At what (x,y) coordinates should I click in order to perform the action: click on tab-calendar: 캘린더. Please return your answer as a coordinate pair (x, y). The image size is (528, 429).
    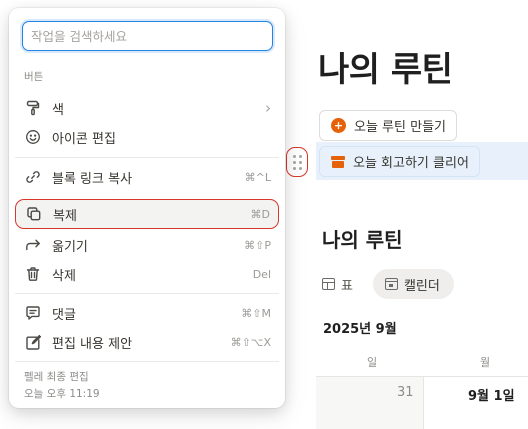
    Looking at the image, I should click on (413, 284).